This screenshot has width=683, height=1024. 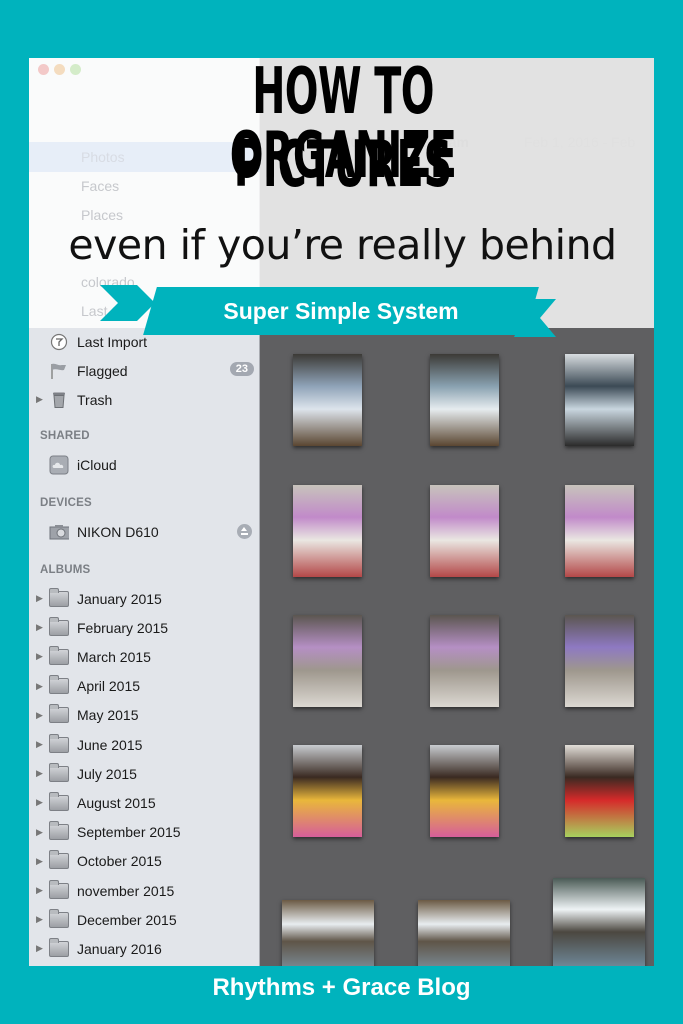 I want to click on album-item: ▶ July 2015, so click(x=144, y=773).